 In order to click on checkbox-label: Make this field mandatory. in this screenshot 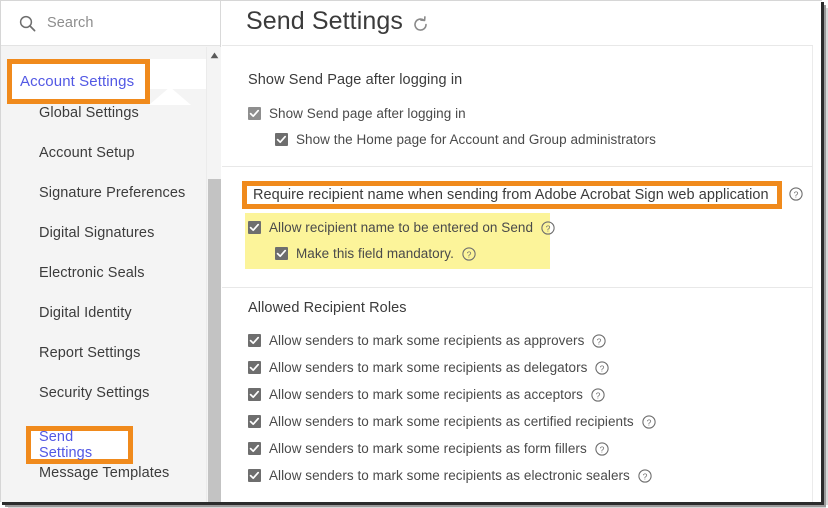, I will do `click(375, 253)`.